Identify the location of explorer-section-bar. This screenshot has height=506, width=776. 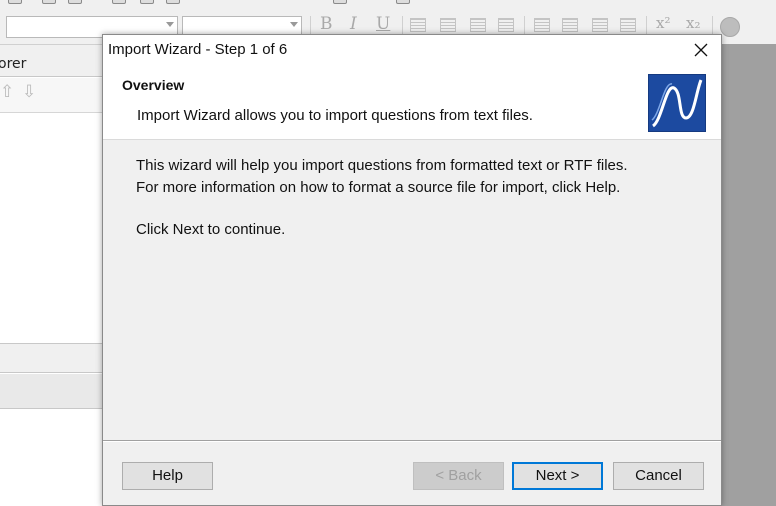
(52, 391).